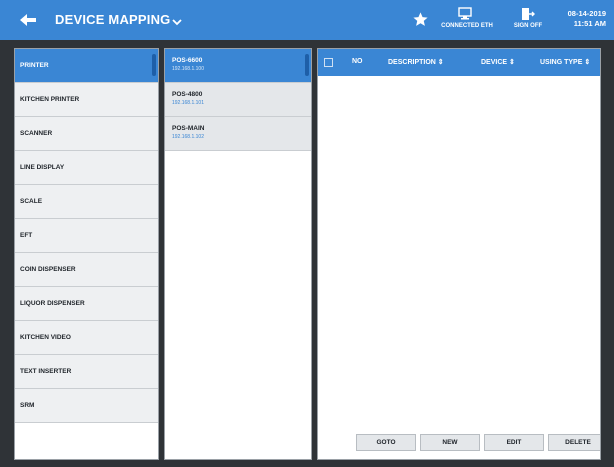  Describe the element at coordinates (86, 270) in the screenshot. I see `device-type-coin-dispenser: COIN DISPENSER` at that location.